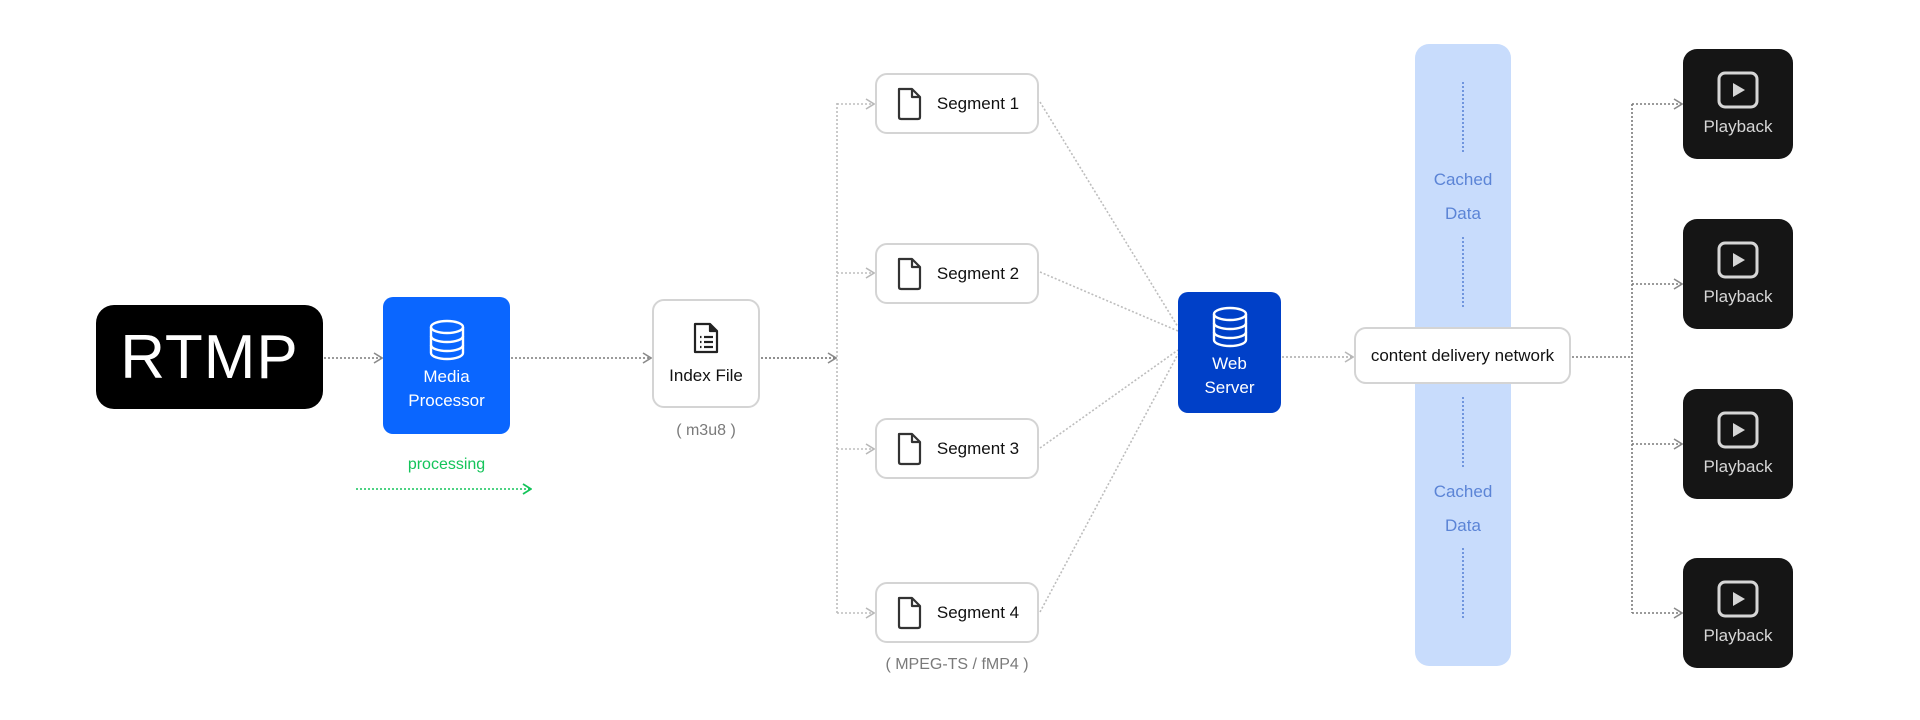  I want to click on segment-label: Segment 2, so click(978, 273).